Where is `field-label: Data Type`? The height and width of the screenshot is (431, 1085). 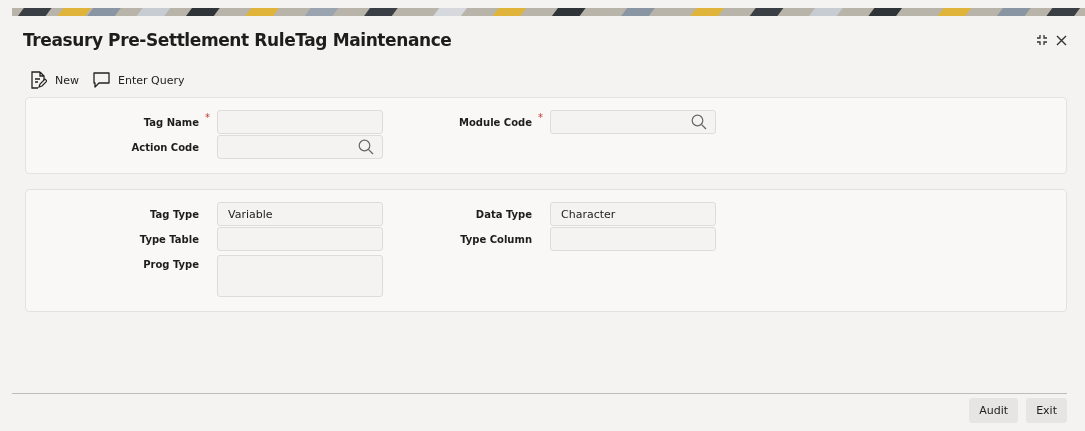 field-label: Data Type is located at coordinates (503, 214).